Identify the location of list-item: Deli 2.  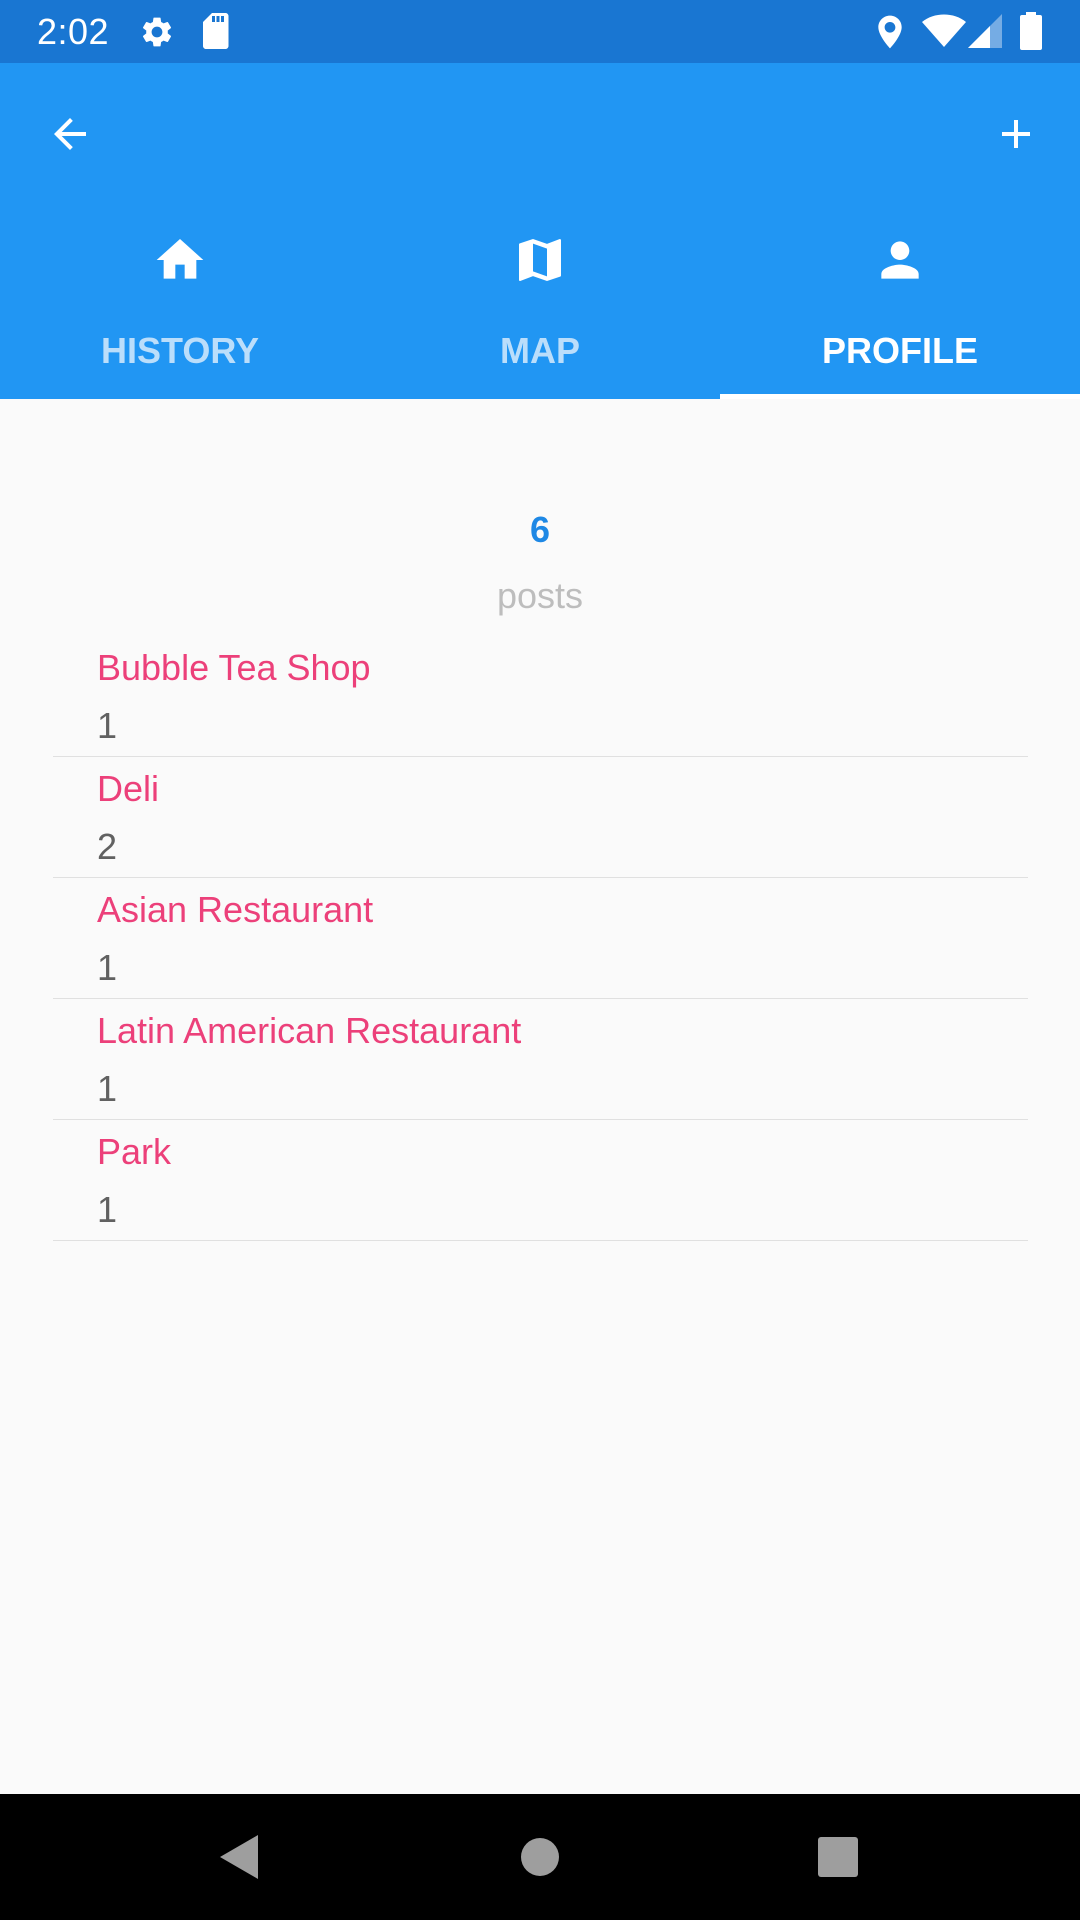
(540, 817).